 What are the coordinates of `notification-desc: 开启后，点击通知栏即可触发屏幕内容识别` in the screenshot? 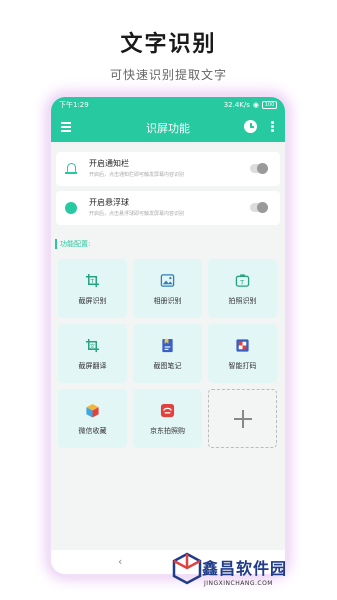 It's located at (137, 175).